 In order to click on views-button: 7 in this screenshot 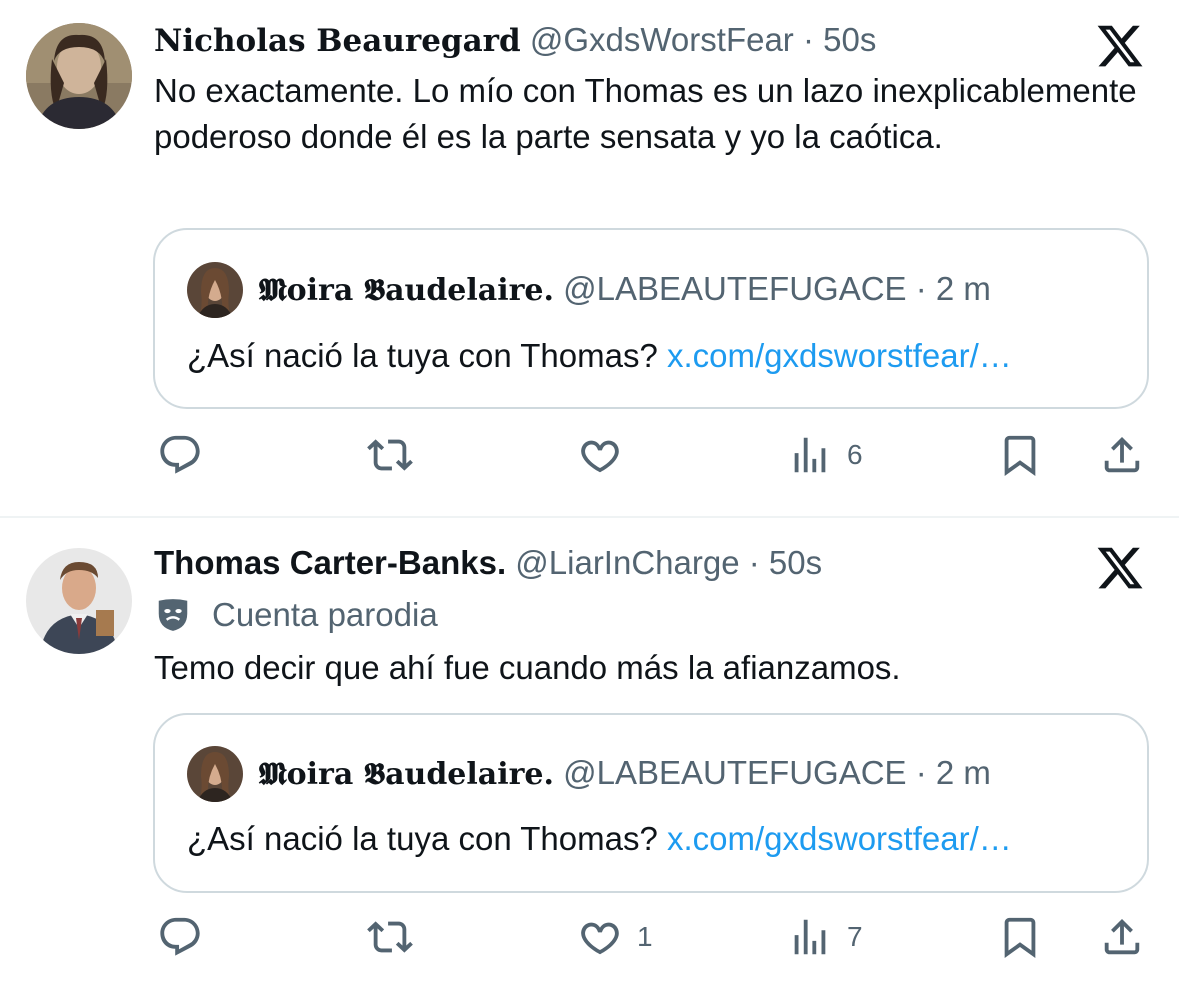, I will do `click(825, 937)`.